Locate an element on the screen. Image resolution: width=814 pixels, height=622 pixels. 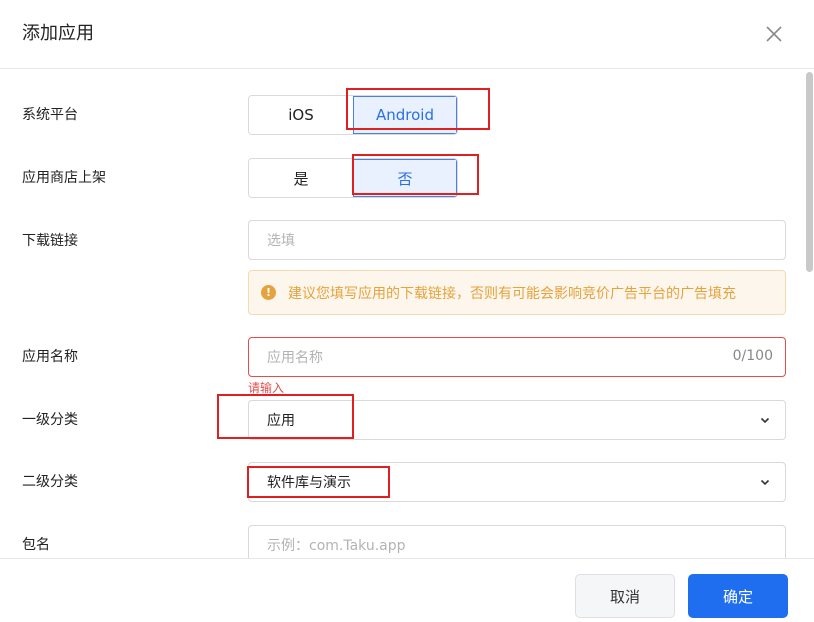
app-name-error: 请输入 is located at coordinates (266, 388).